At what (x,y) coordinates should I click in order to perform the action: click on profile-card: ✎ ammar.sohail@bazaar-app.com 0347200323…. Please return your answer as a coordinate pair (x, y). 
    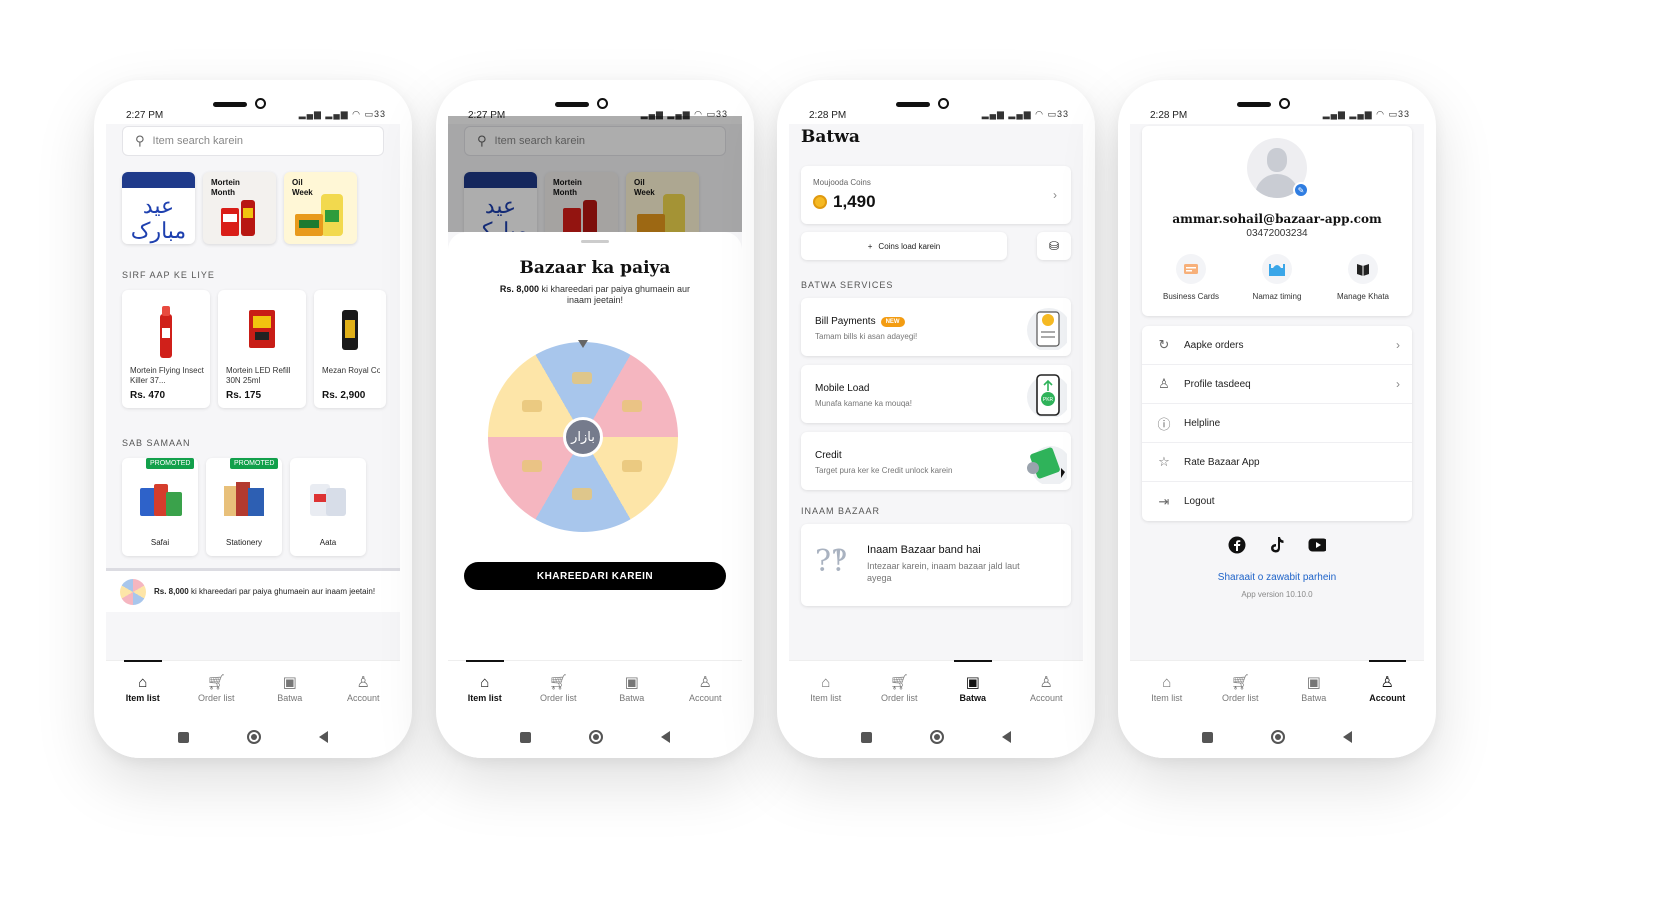
    Looking at the image, I should click on (1277, 221).